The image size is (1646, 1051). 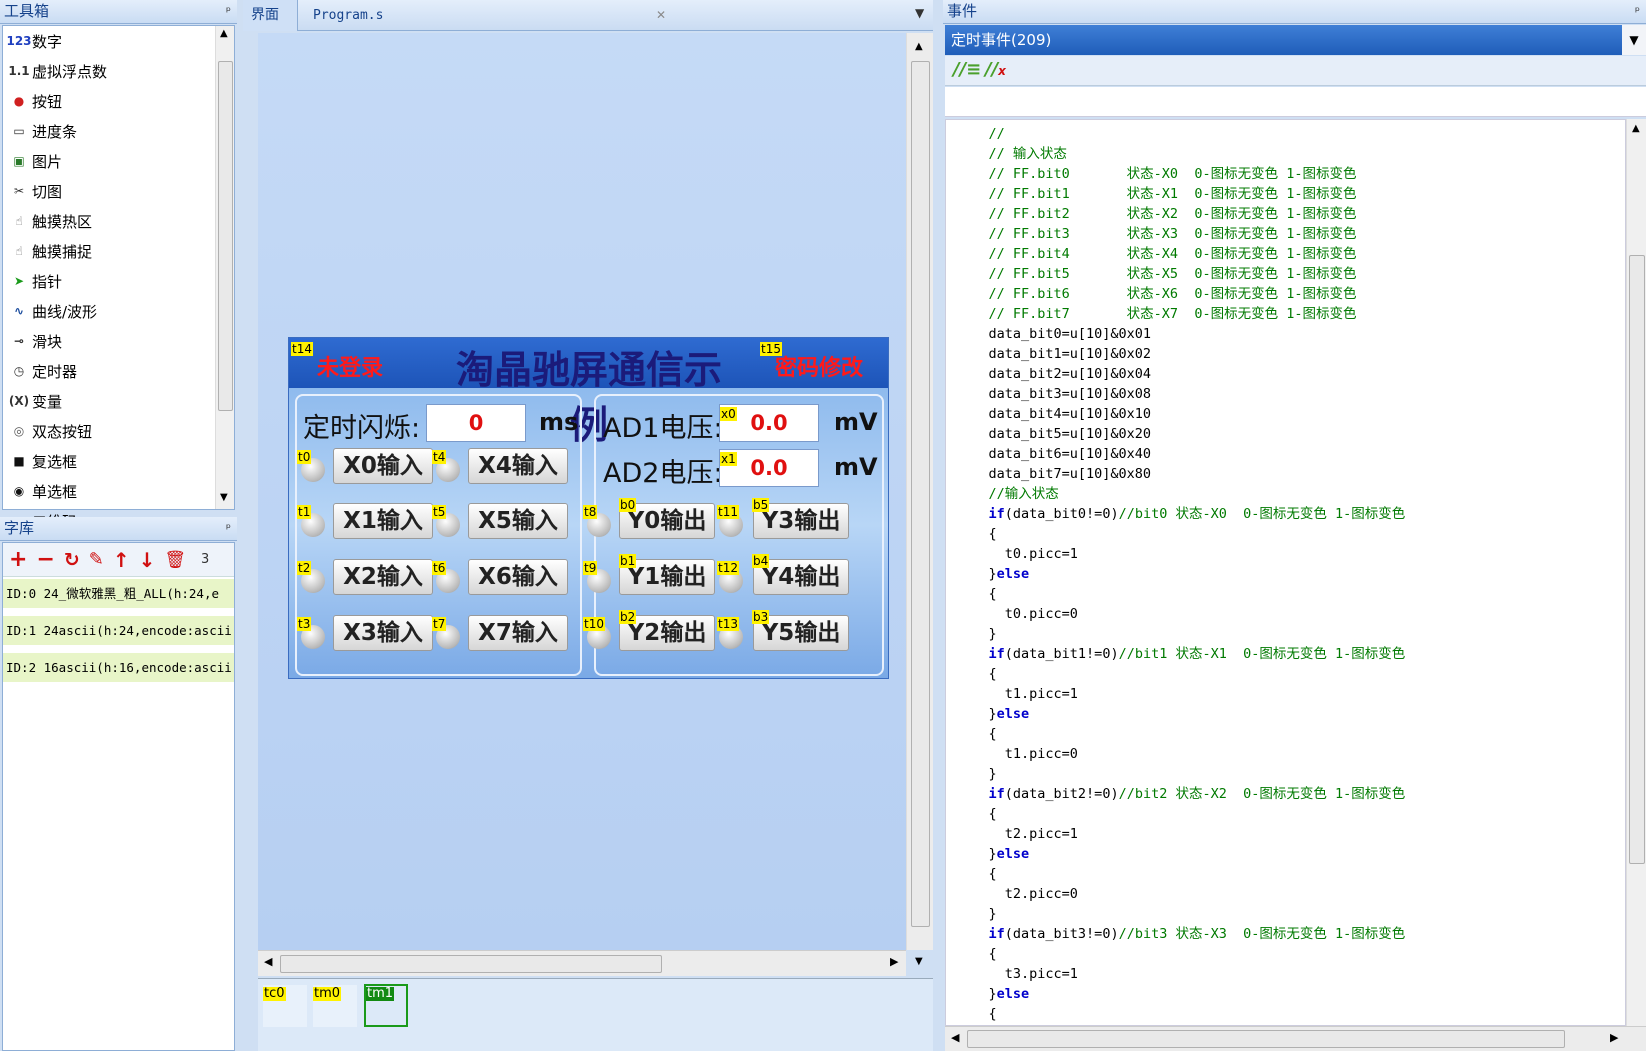 What do you see at coordinates (108, 221) in the screenshot?
I see `toolbox-item-6: ☝ 触摸热区` at bounding box center [108, 221].